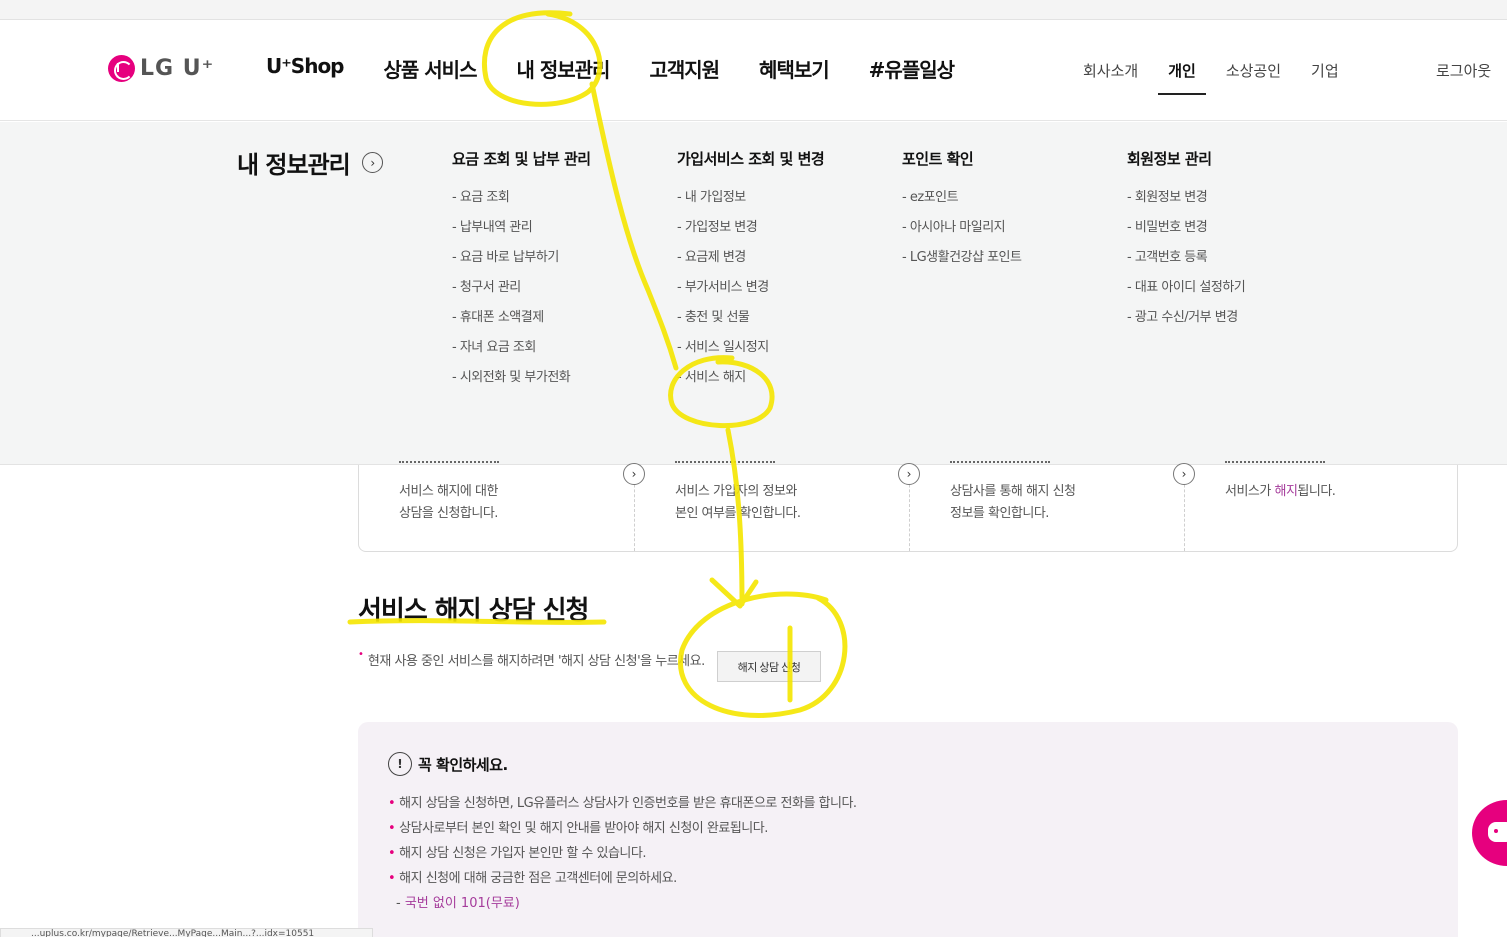  What do you see at coordinates (1171, 257) in the screenshot?
I see `menu-item-label: 고객번호 등록` at bounding box center [1171, 257].